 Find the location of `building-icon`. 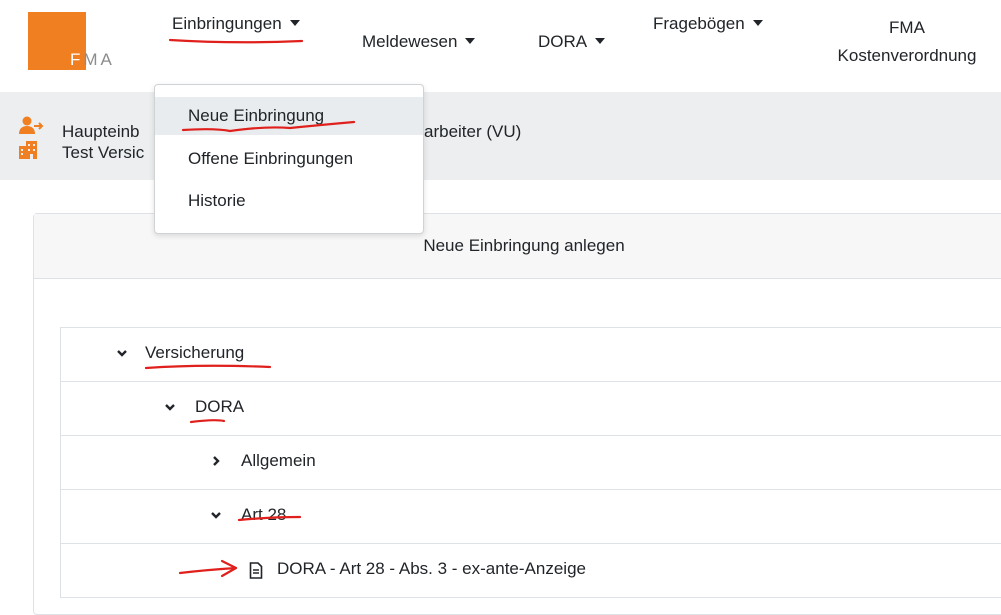

building-icon is located at coordinates (28, 150).